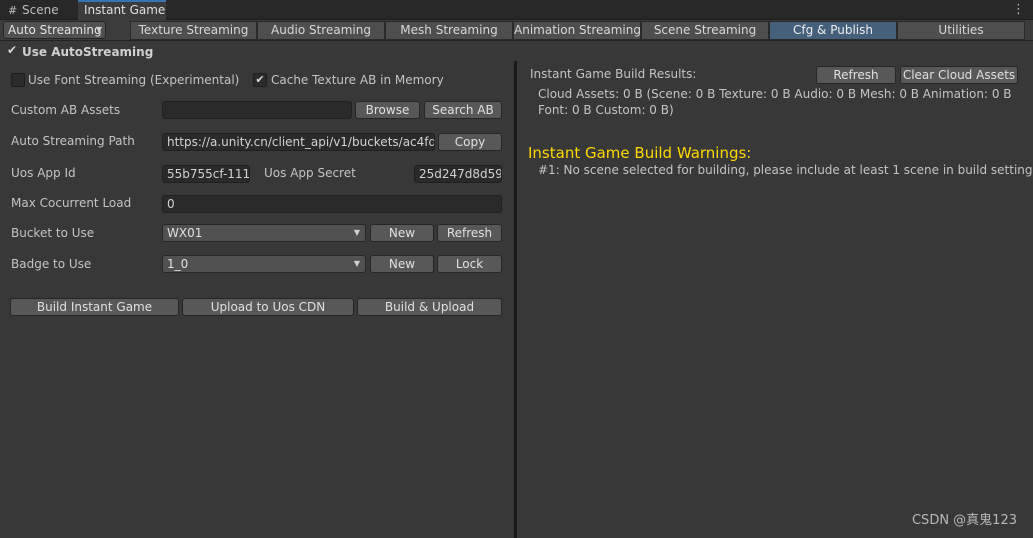 The width and height of the screenshot is (1033, 538). I want to click on max-load-label: Max Cocurrent Load, so click(71, 203).